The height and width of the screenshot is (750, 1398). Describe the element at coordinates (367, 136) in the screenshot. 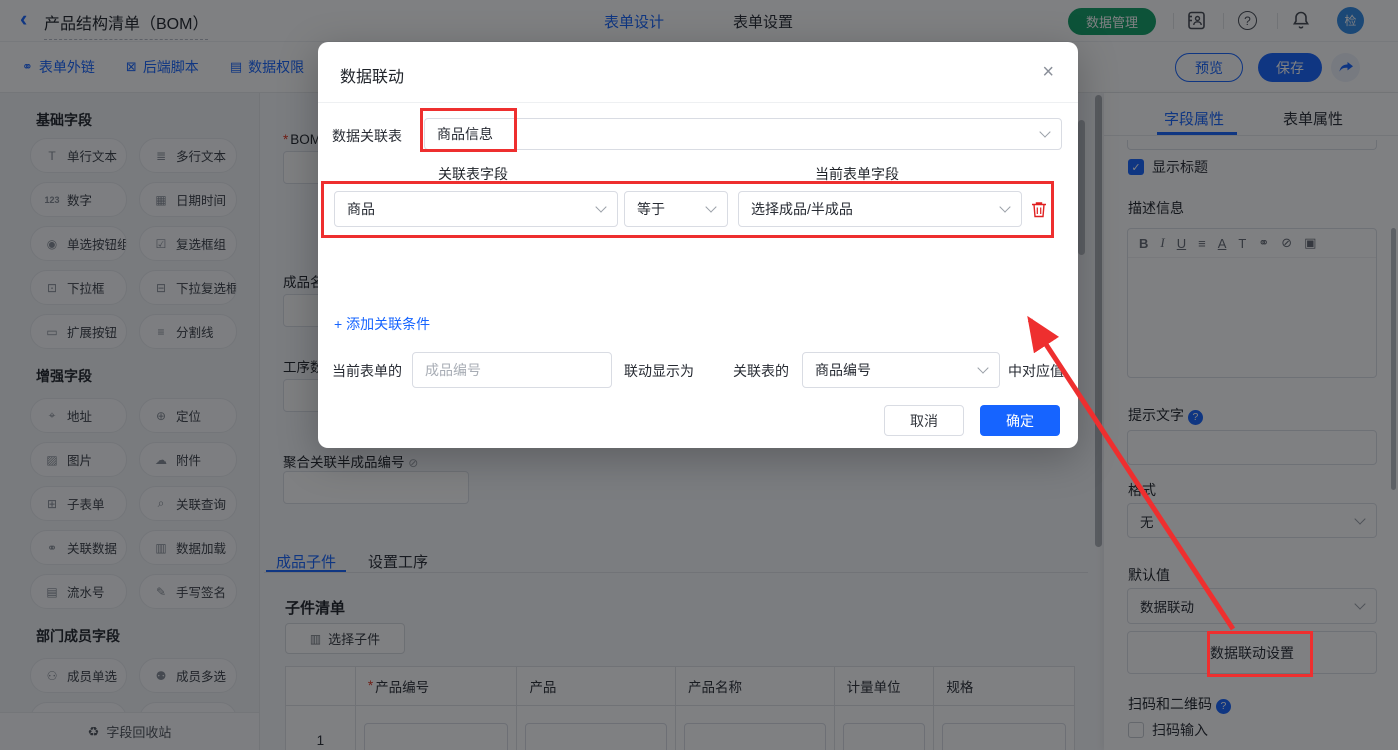

I see `source-table-label: 数据关联表` at that location.